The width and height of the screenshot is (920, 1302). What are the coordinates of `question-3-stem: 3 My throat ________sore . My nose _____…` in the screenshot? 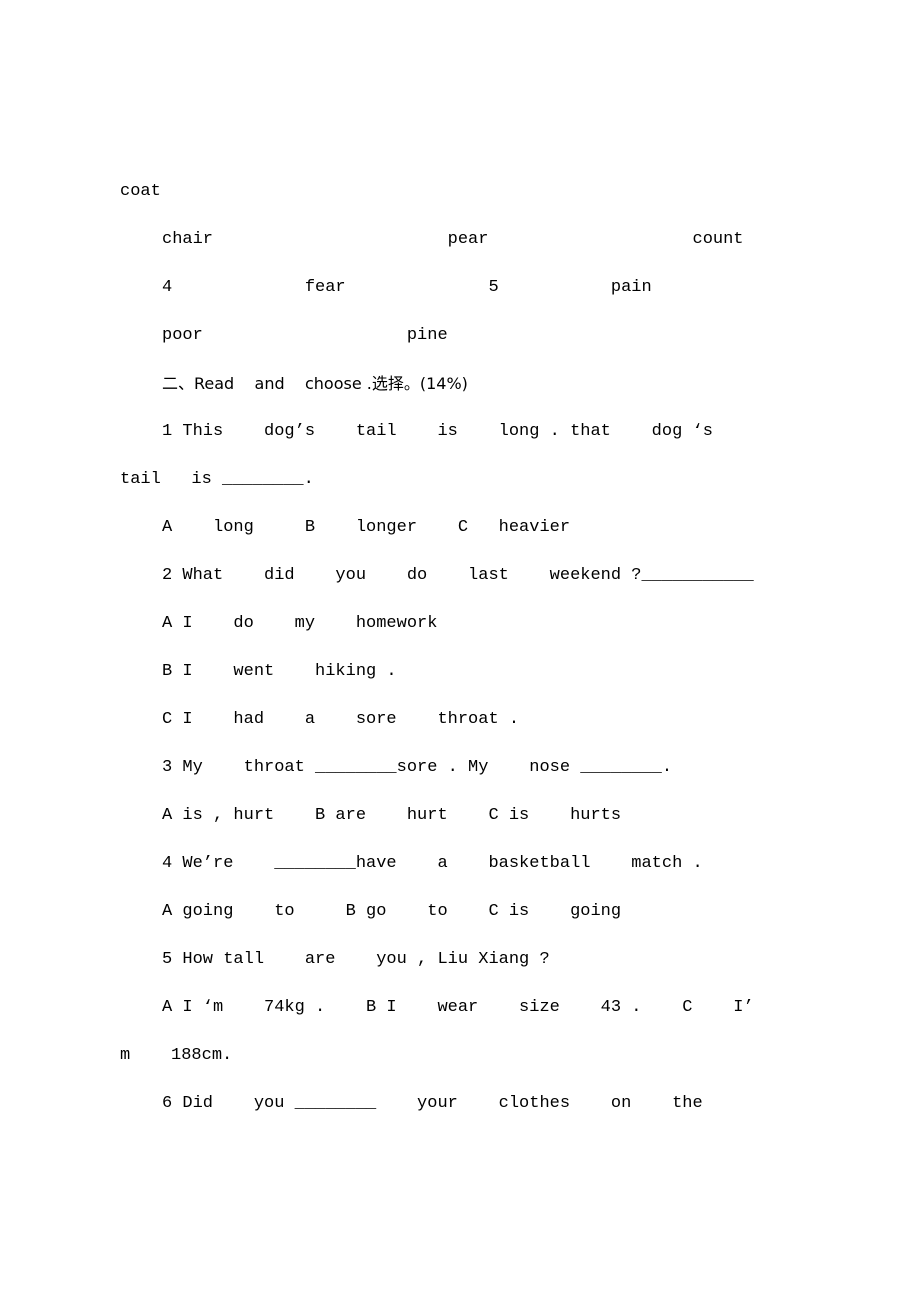 It's located at (417, 767).